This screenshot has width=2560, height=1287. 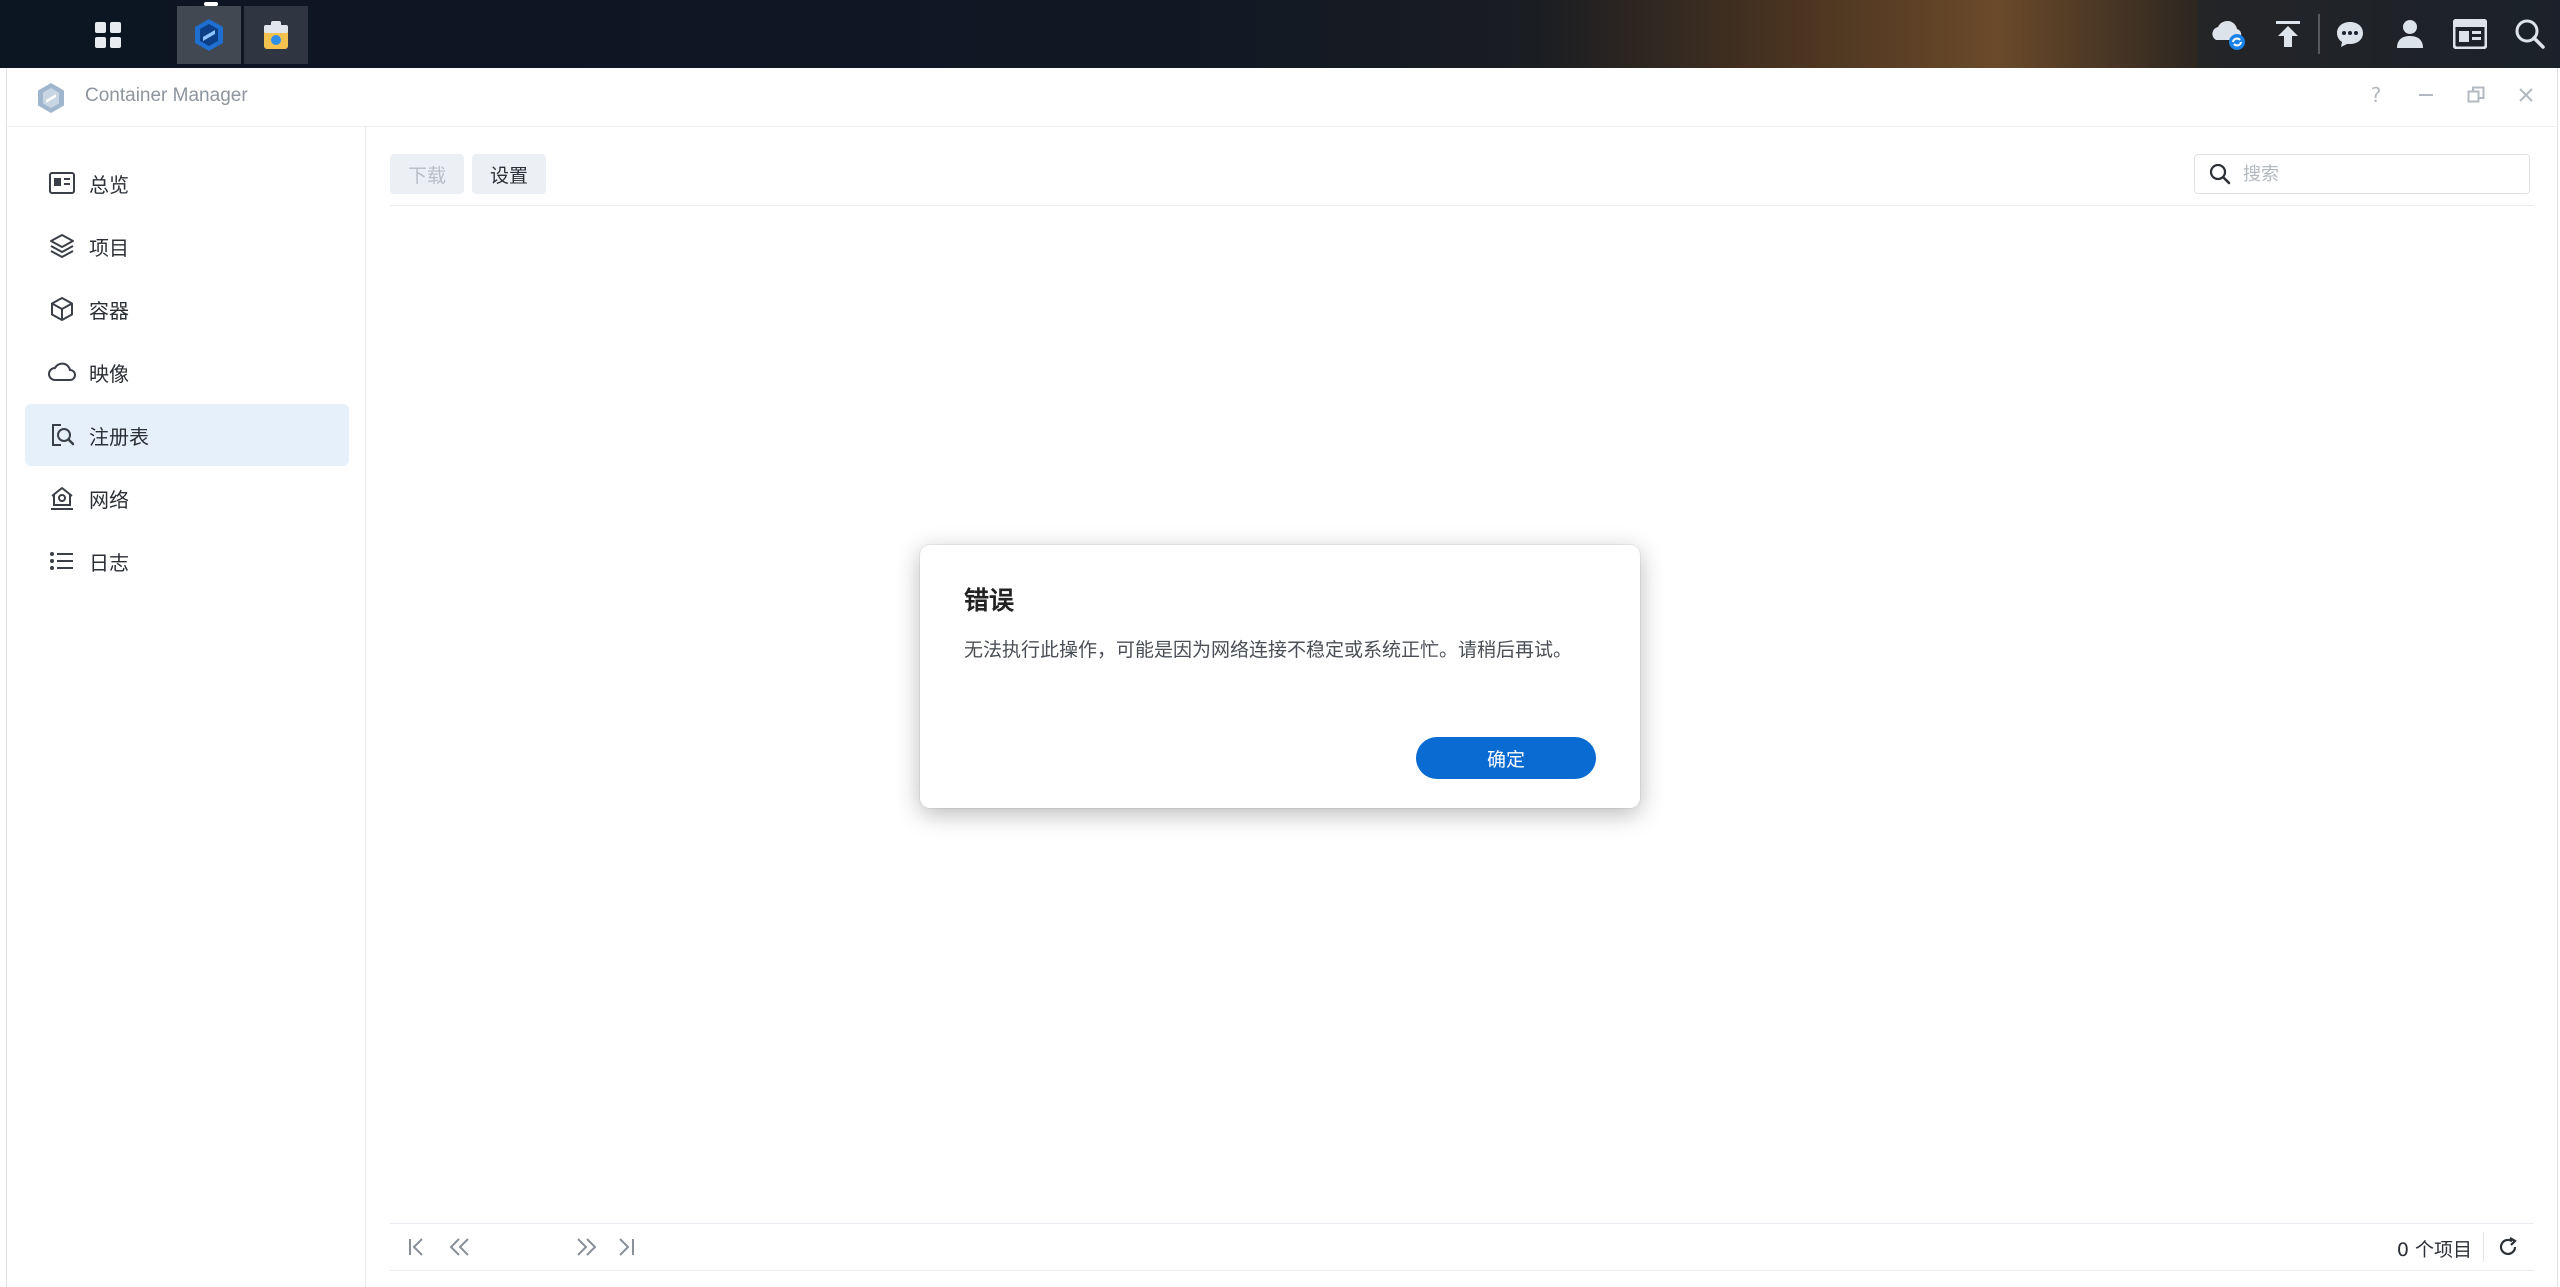 I want to click on overview-icon, so click(x=62, y=183).